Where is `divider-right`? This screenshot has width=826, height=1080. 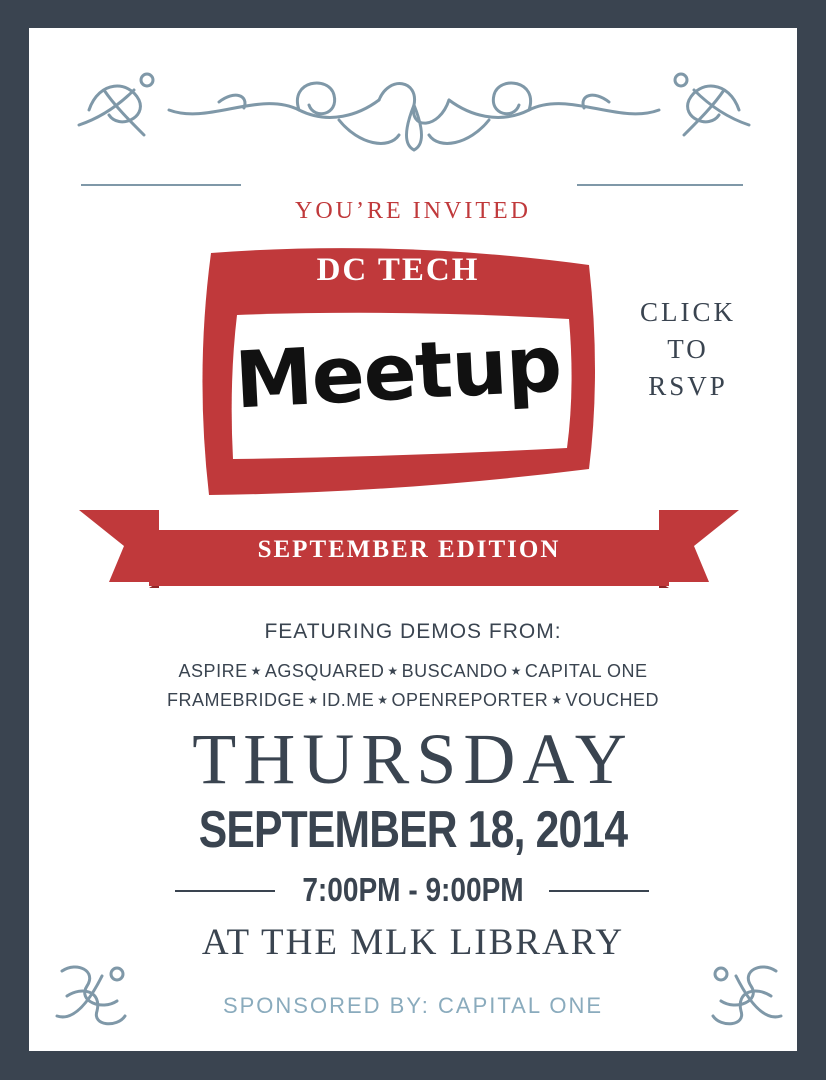 divider-right is located at coordinates (660, 185).